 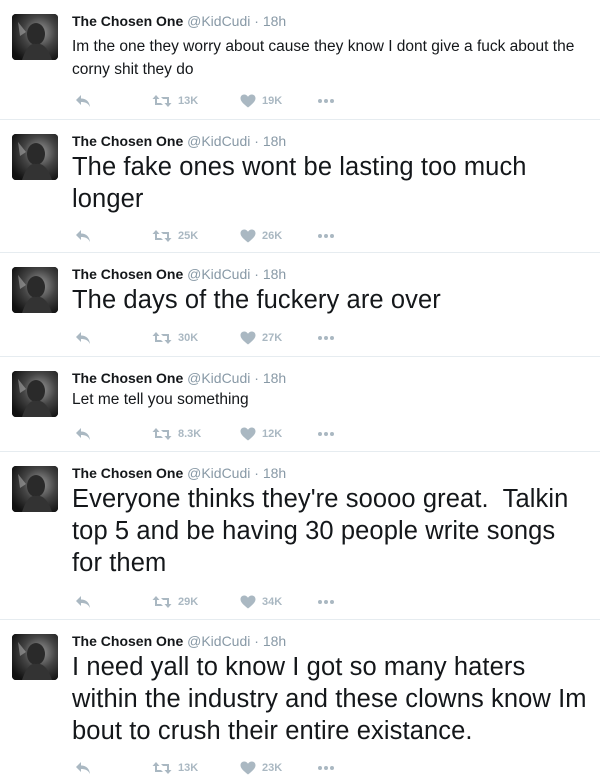 I want to click on tweet-actions: 13K 23K, so click(x=222, y=768).